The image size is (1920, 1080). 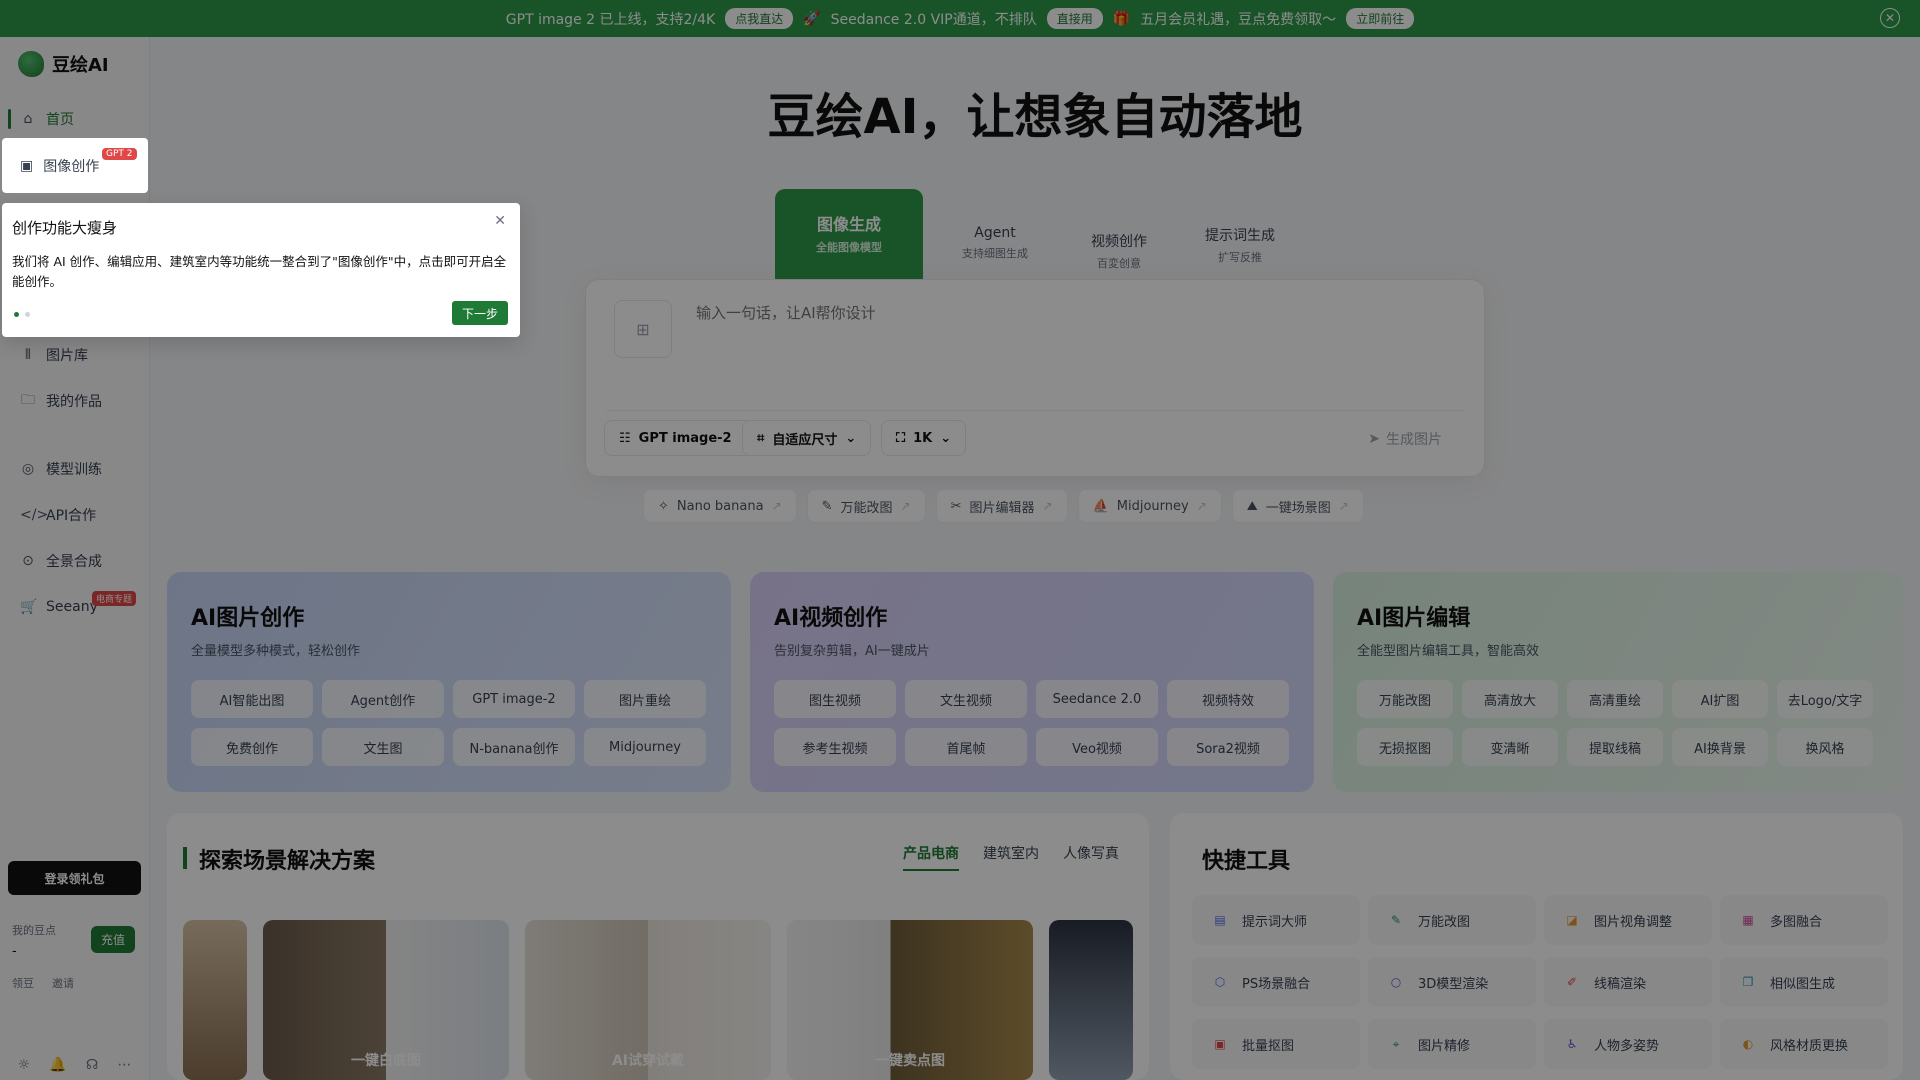 I want to click on next-step-button: 下一步, so click(x=479, y=313).